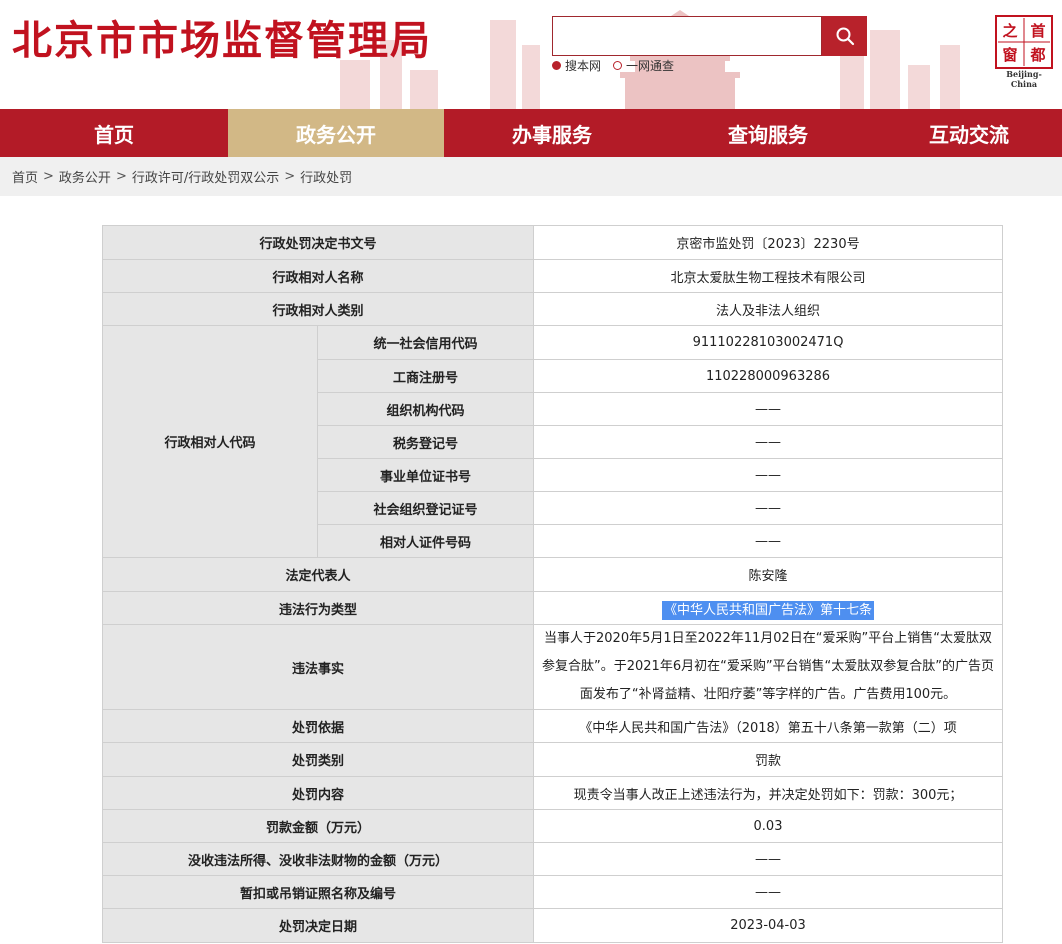 This screenshot has width=1062, height=944. Describe the element at coordinates (768, 276) in the screenshot. I see `party-name-value: 北京太爱肽生物工程技术有限公司` at that location.